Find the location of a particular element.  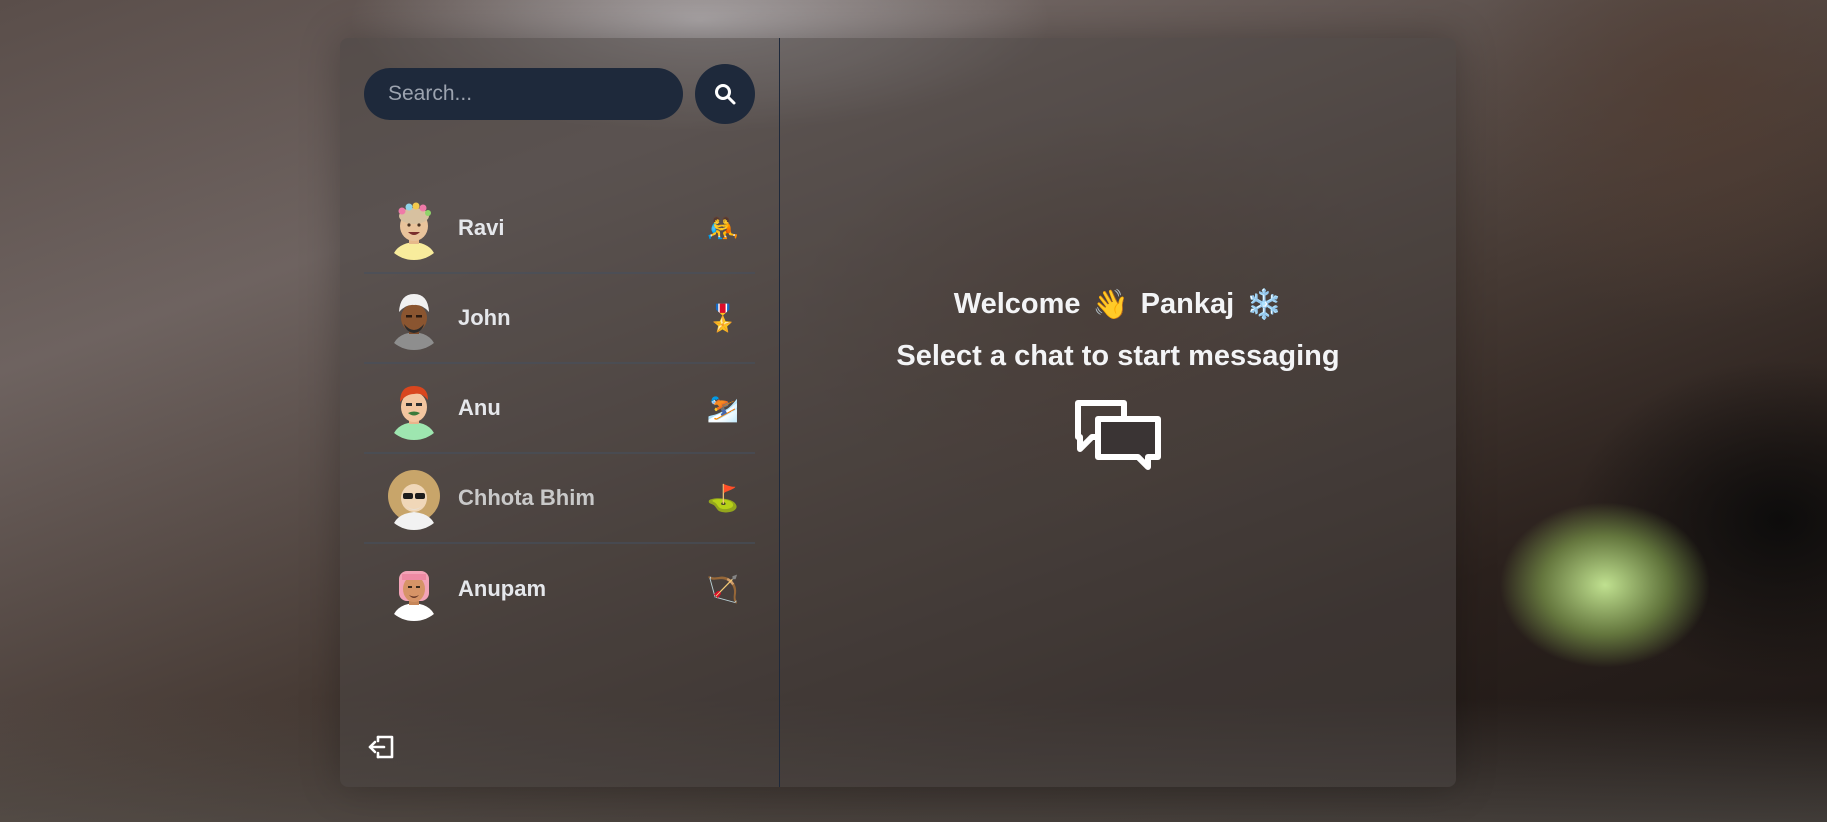

waving-hand-icon: 👋 is located at coordinates (1110, 304).